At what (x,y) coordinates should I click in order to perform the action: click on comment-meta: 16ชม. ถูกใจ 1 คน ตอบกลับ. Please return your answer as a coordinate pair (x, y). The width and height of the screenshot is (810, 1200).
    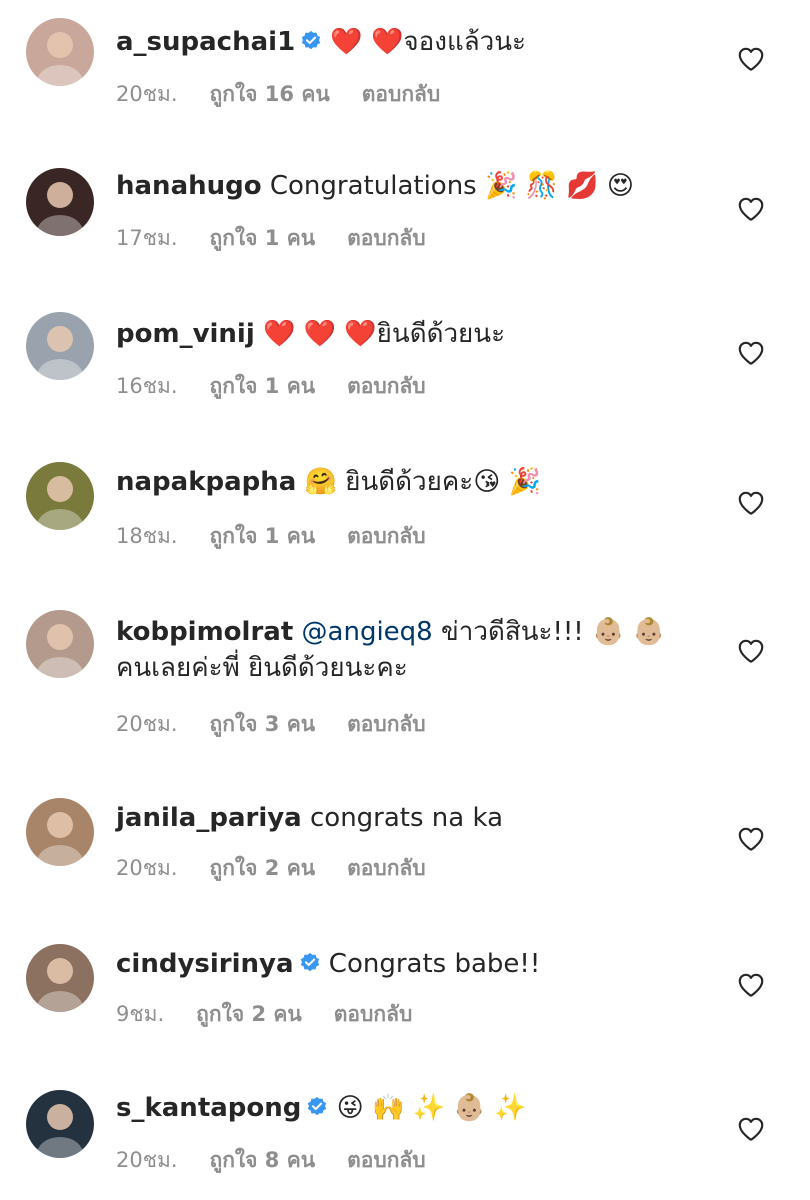
    Looking at the image, I should click on (287, 386).